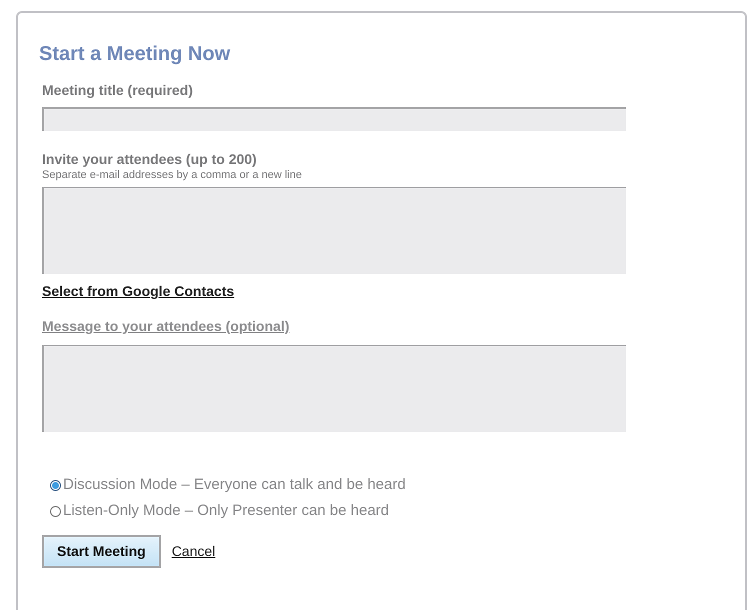  What do you see at coordinates (234, 485) in the screenshot?
I see `radio-label: Discussion Mode – Everyone can talk and be heard` at bounding box center [234, 485].